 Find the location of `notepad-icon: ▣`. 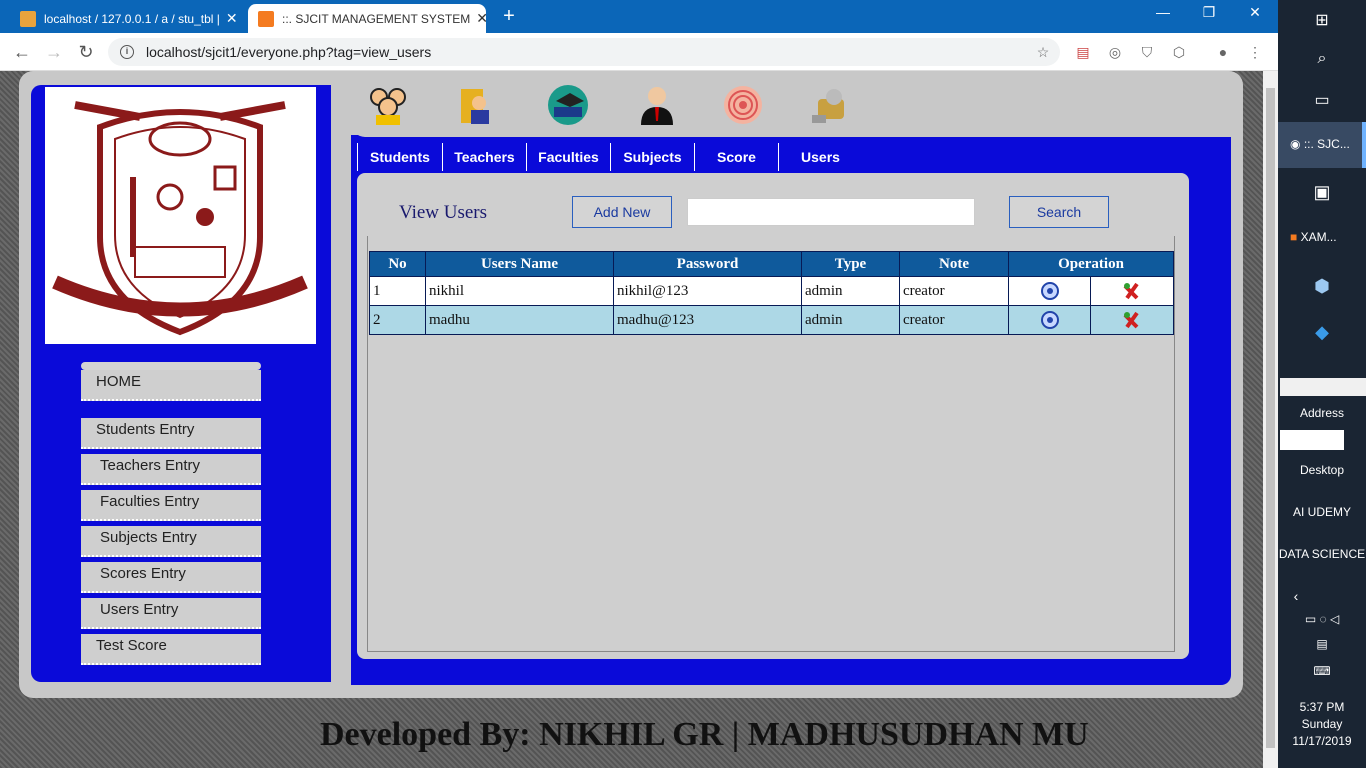

notepad-icon: ▣ is located at coordinates (1322, 192).